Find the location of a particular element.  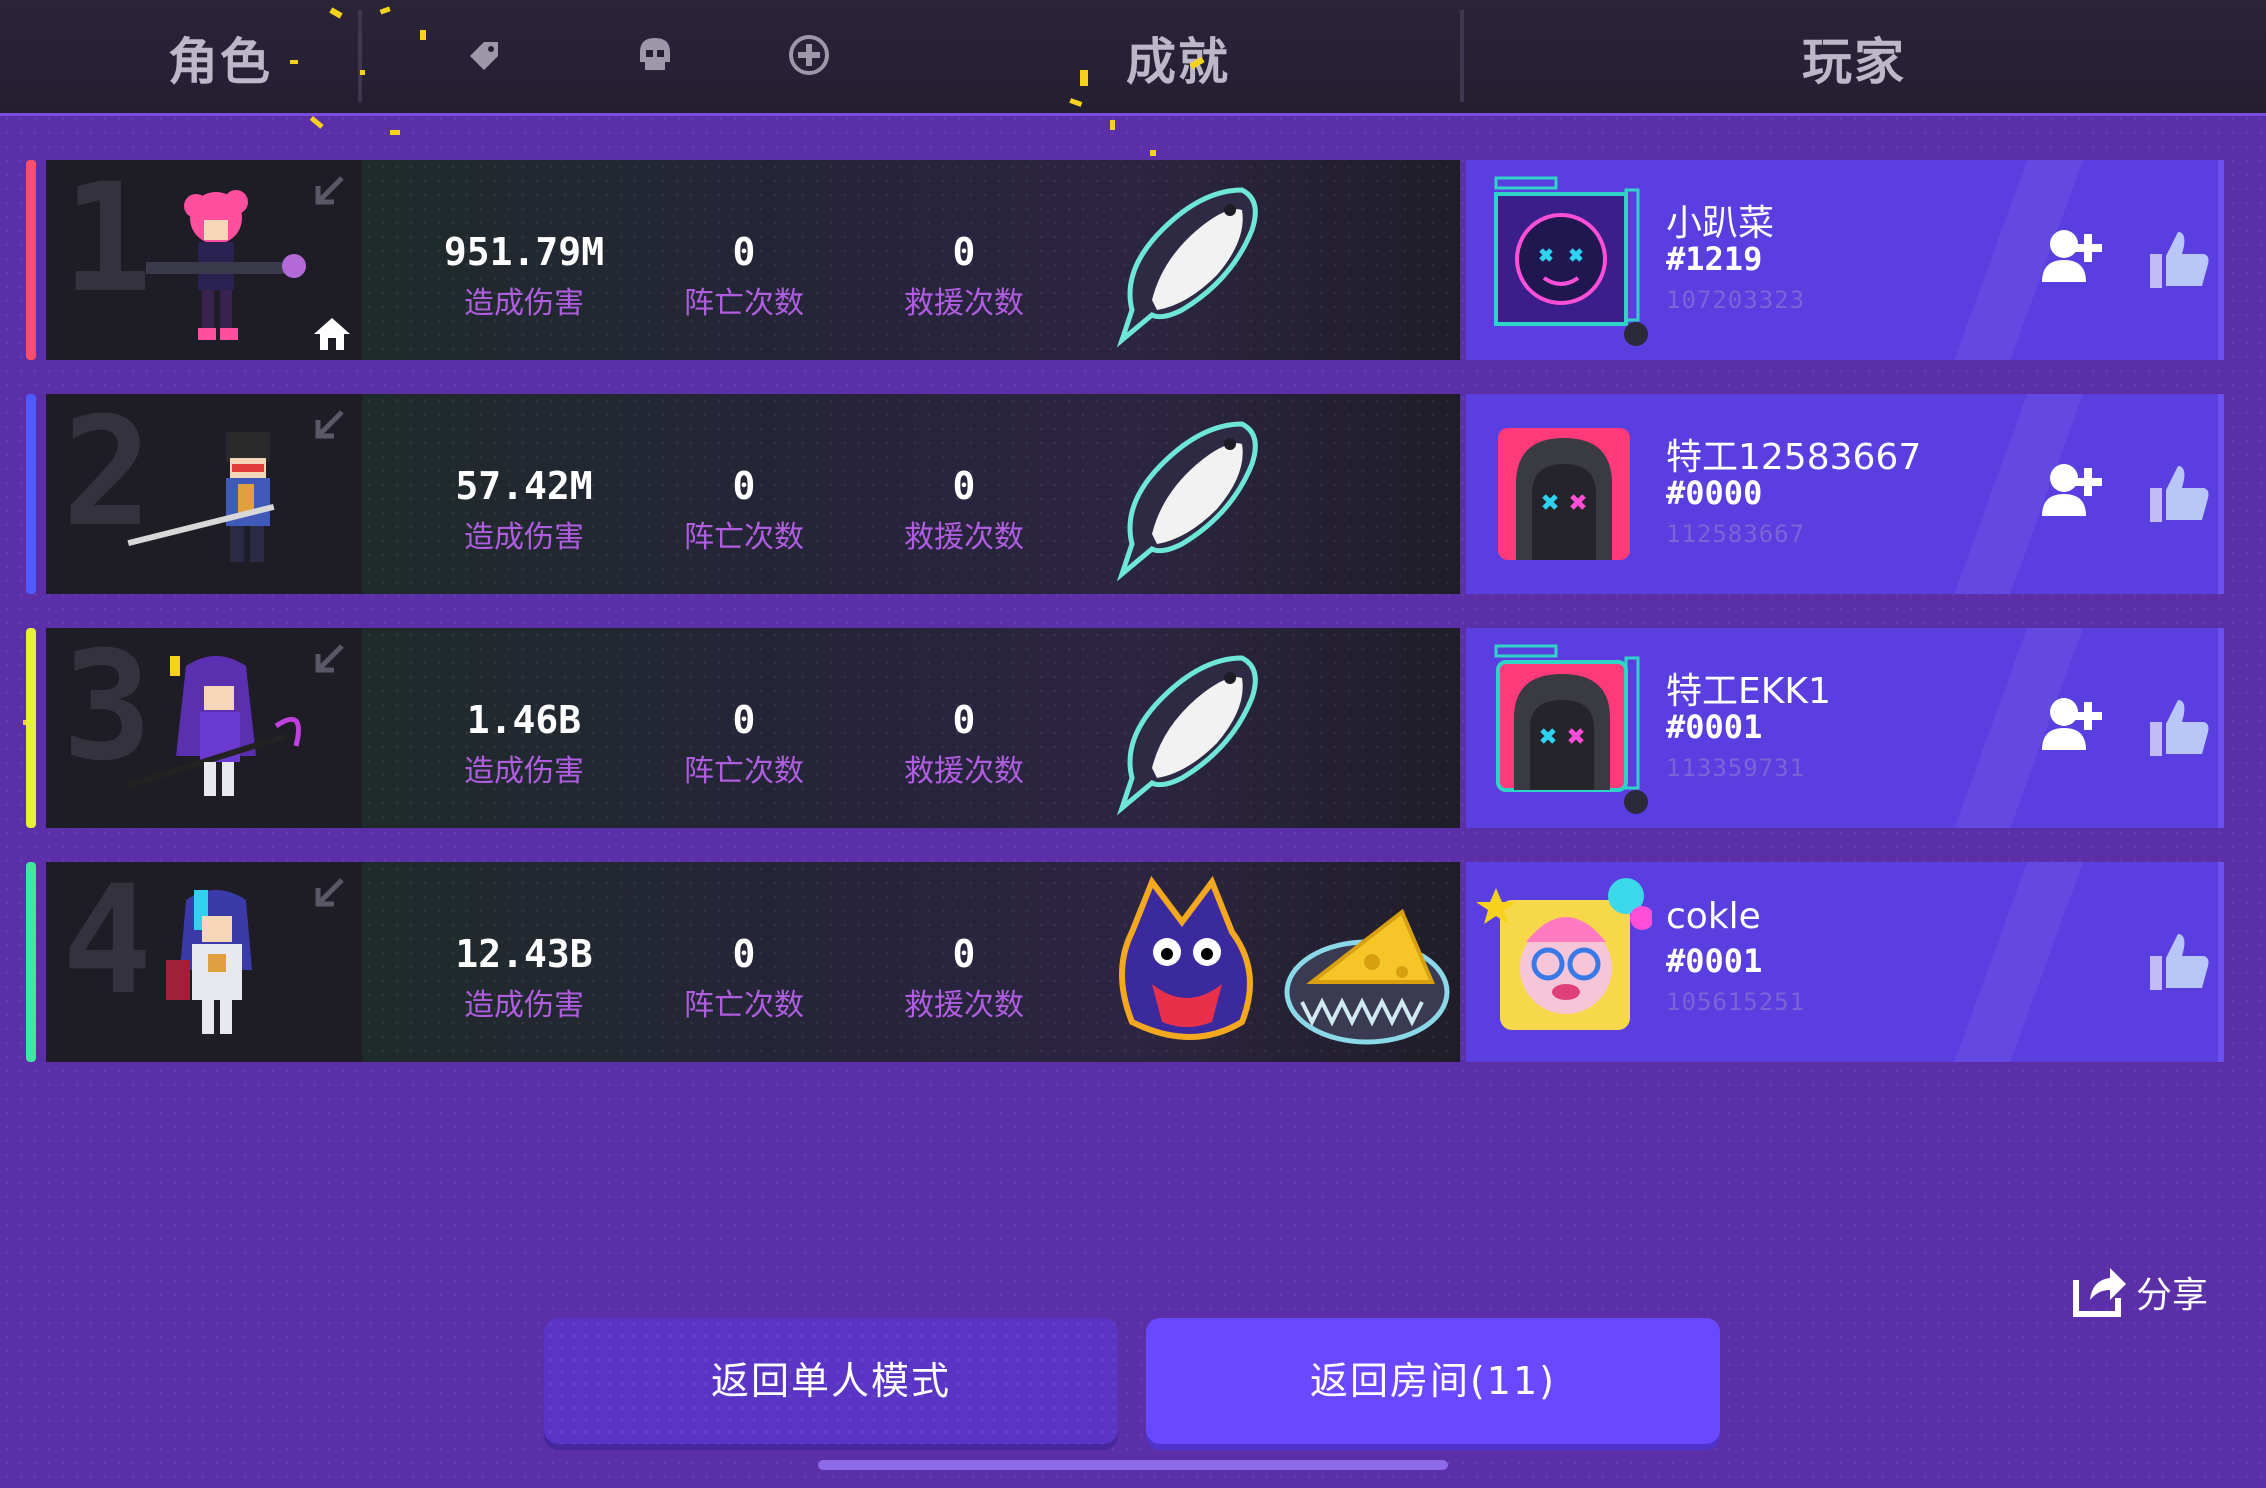

header-divider is located at coordinates (1462, 56).